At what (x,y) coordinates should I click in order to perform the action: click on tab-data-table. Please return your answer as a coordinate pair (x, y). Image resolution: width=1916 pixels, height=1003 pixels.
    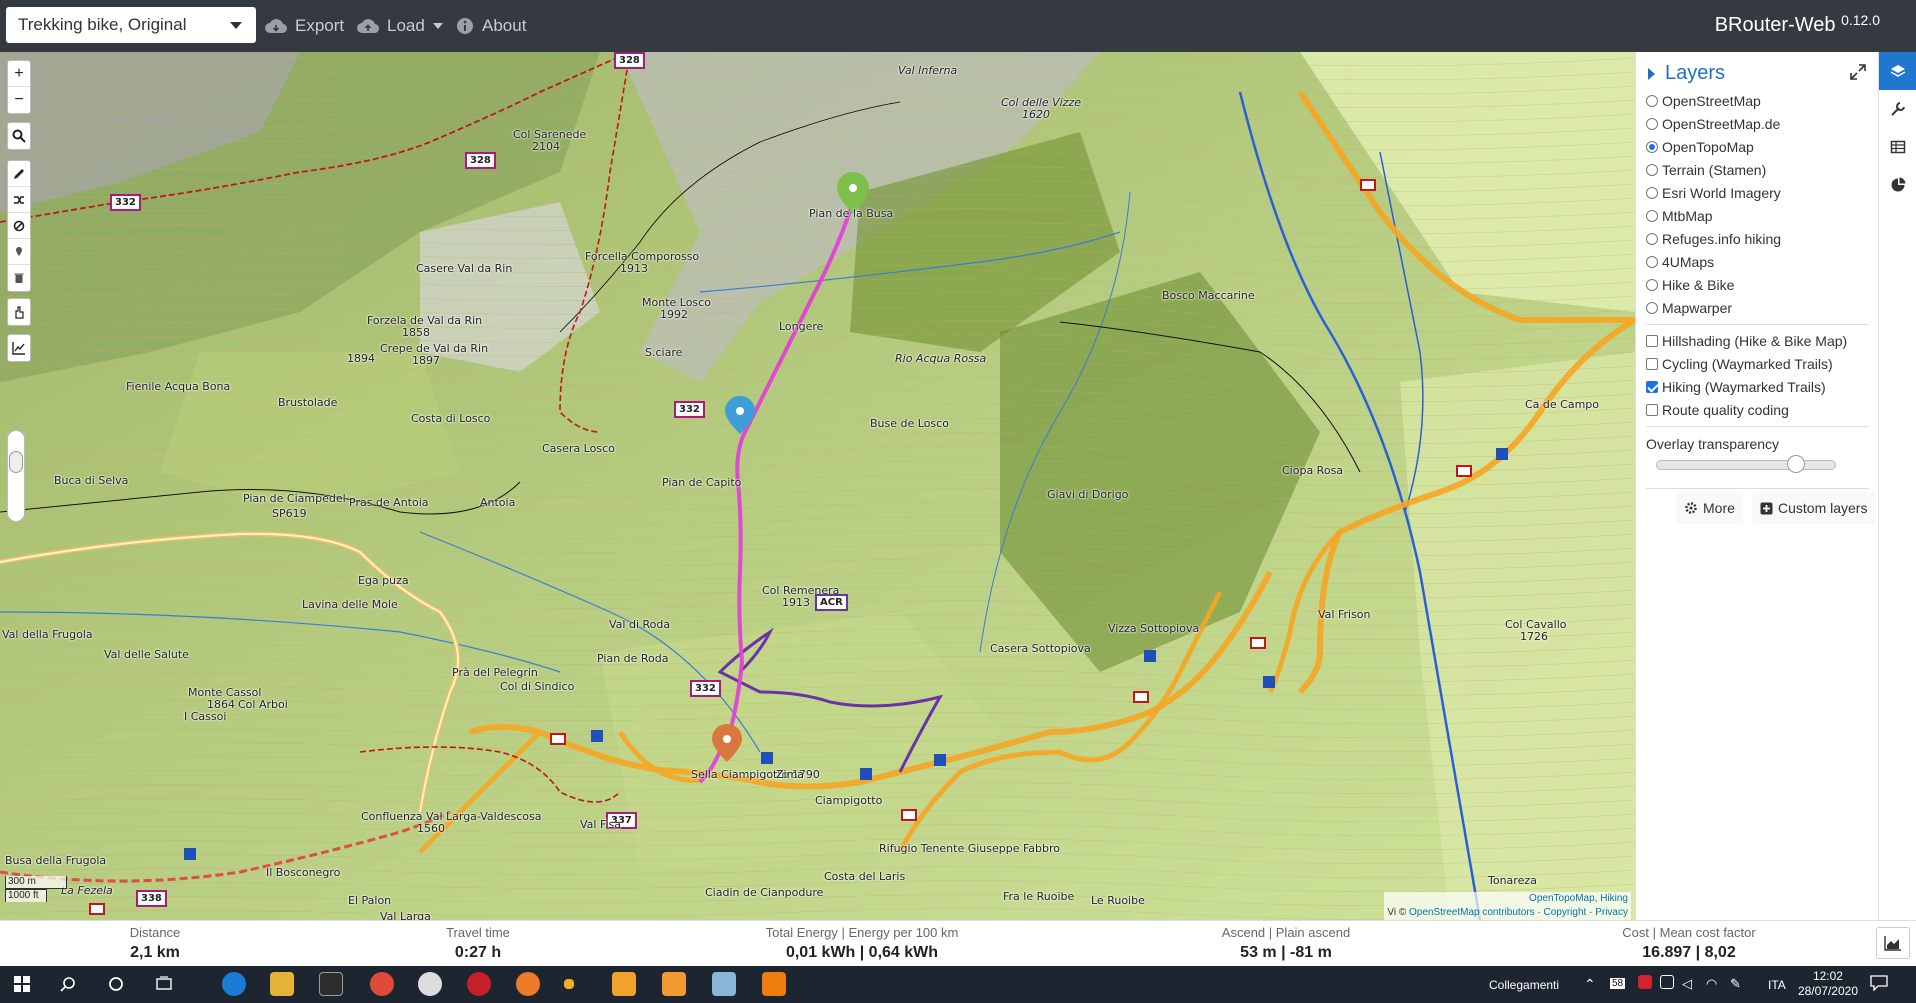
    Looking at the image, I should click on (1897, 147).